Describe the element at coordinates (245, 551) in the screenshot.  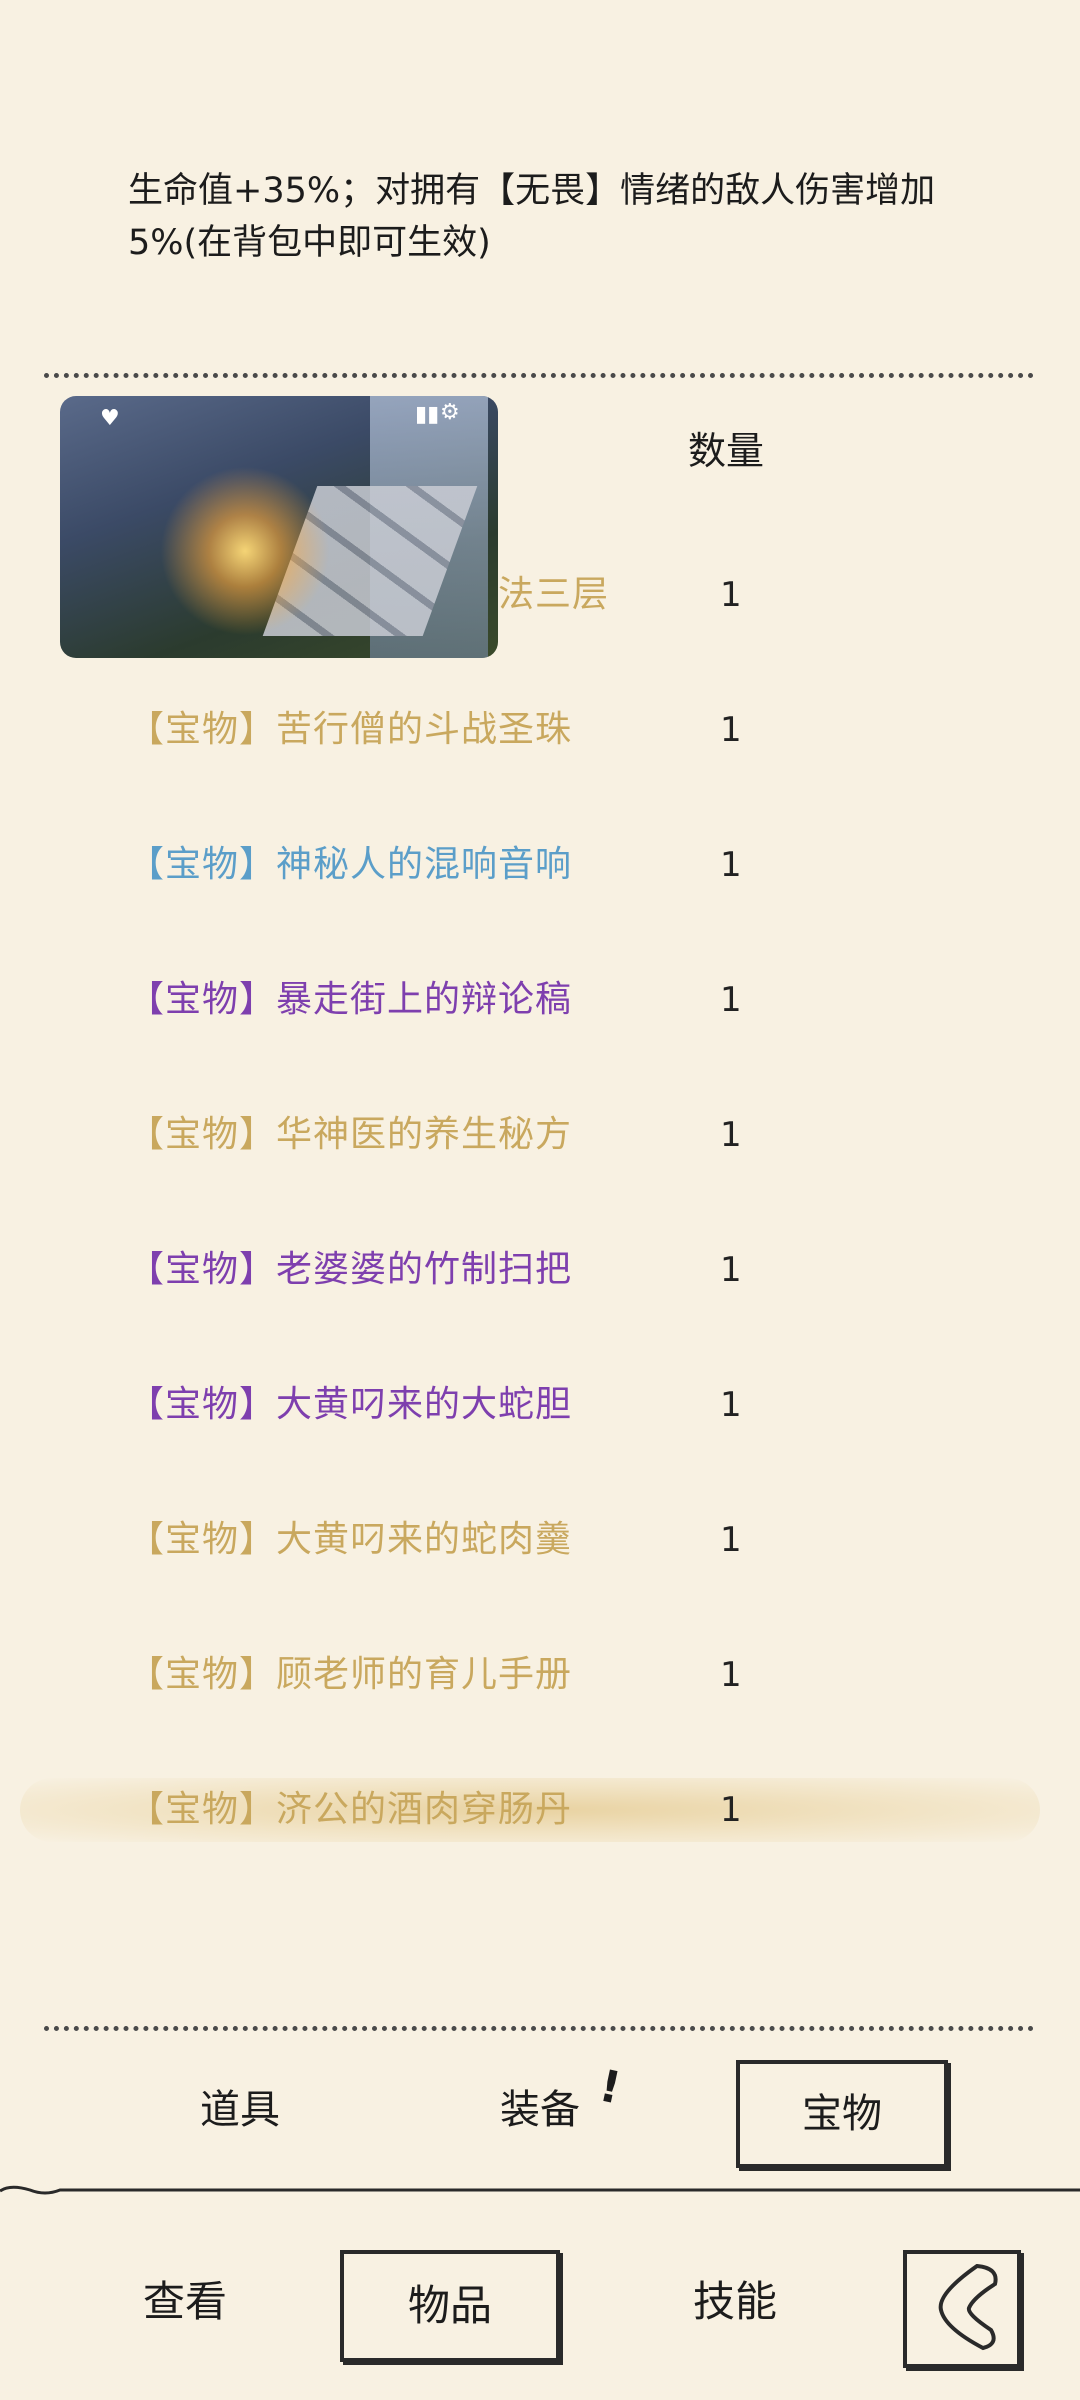
I see `scene-glow-effect` at that location.